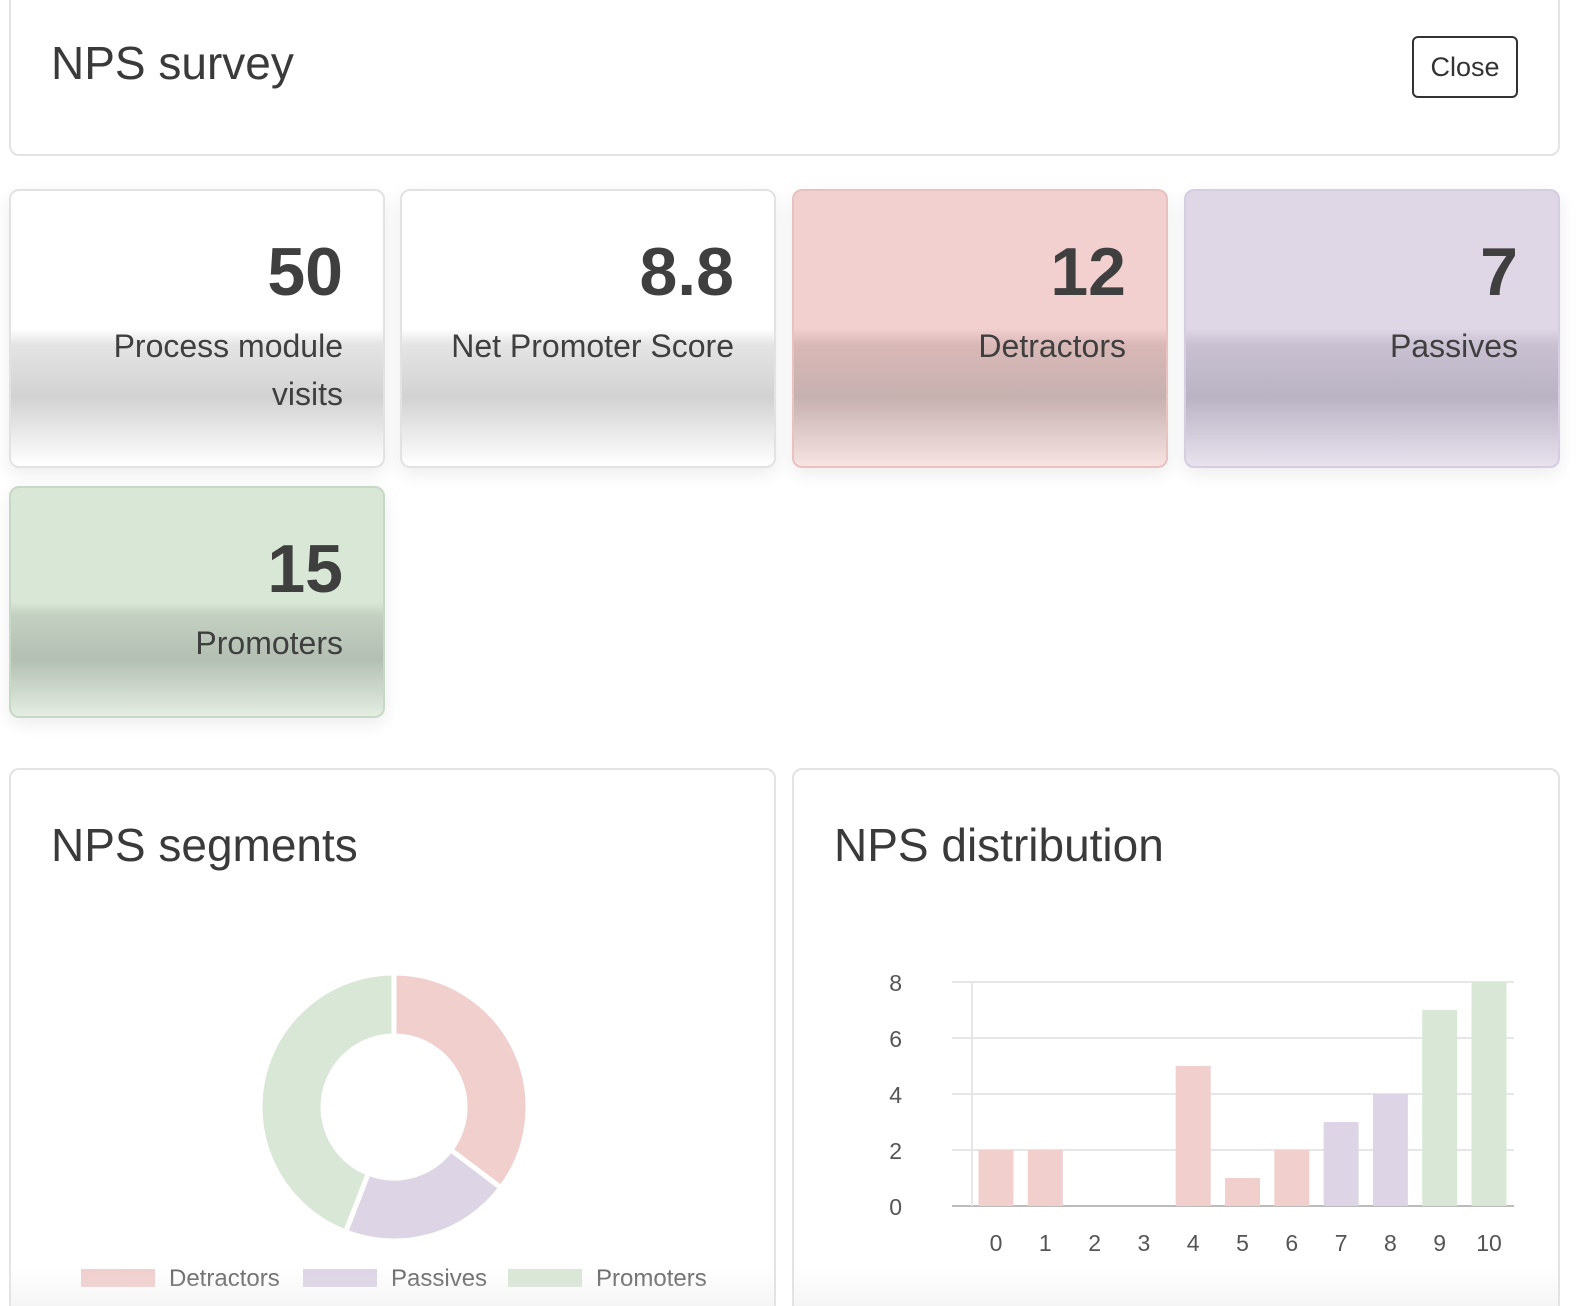 This screenshot has width=1582, height=1306. I want to click on y-tick-label: 6, so click(895, 1039).